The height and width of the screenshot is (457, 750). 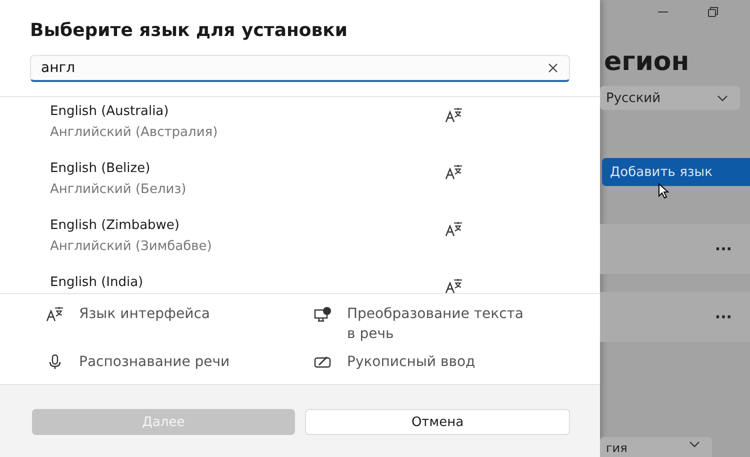 I want to click on clear-icon, so click(x=553, y=68).